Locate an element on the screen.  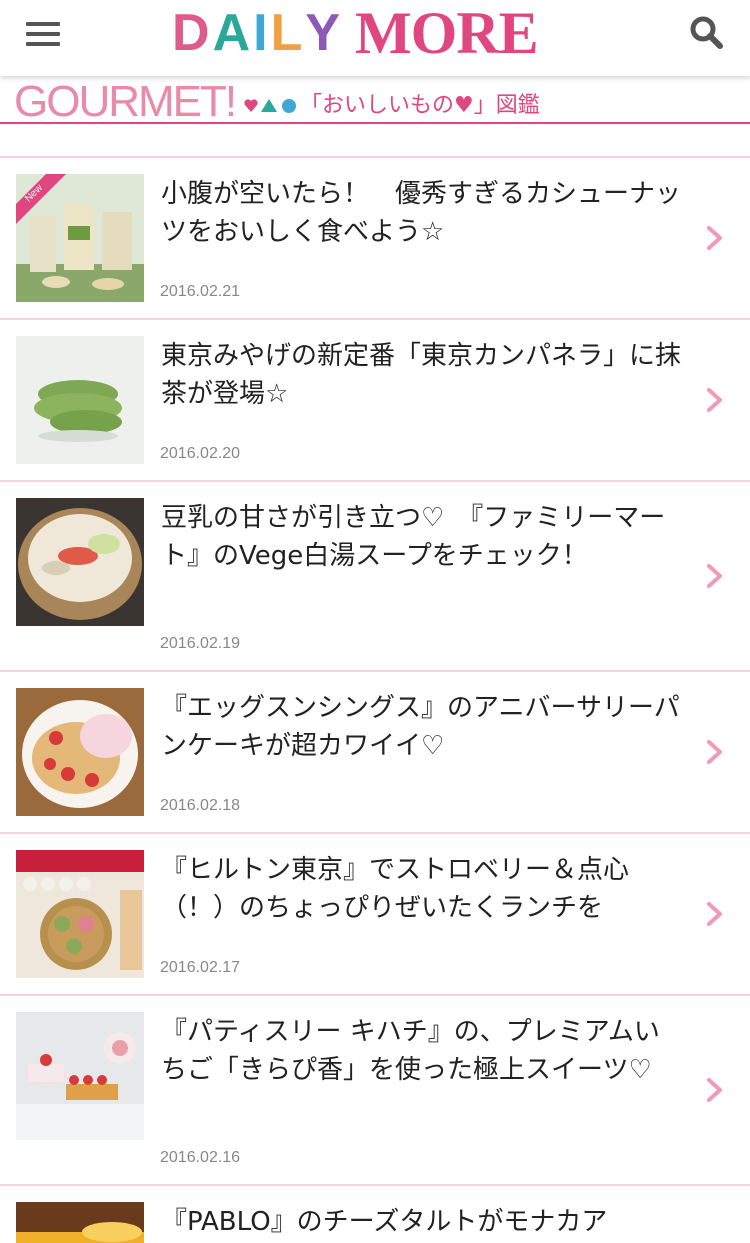
thumbnail-matcha-cookie-image is located at coordinates (80, 400).